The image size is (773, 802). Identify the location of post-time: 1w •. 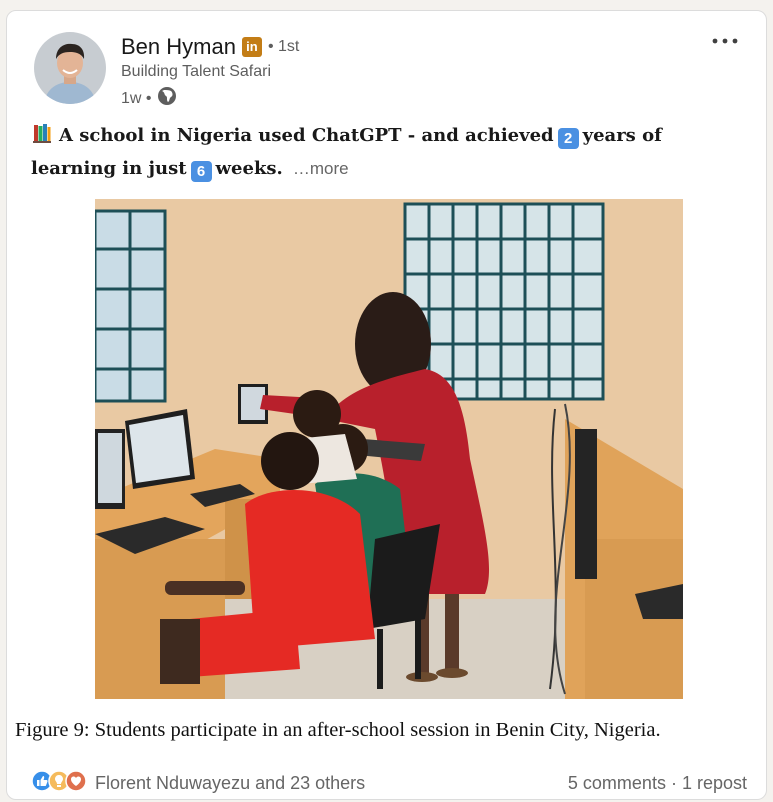
(136, 98).